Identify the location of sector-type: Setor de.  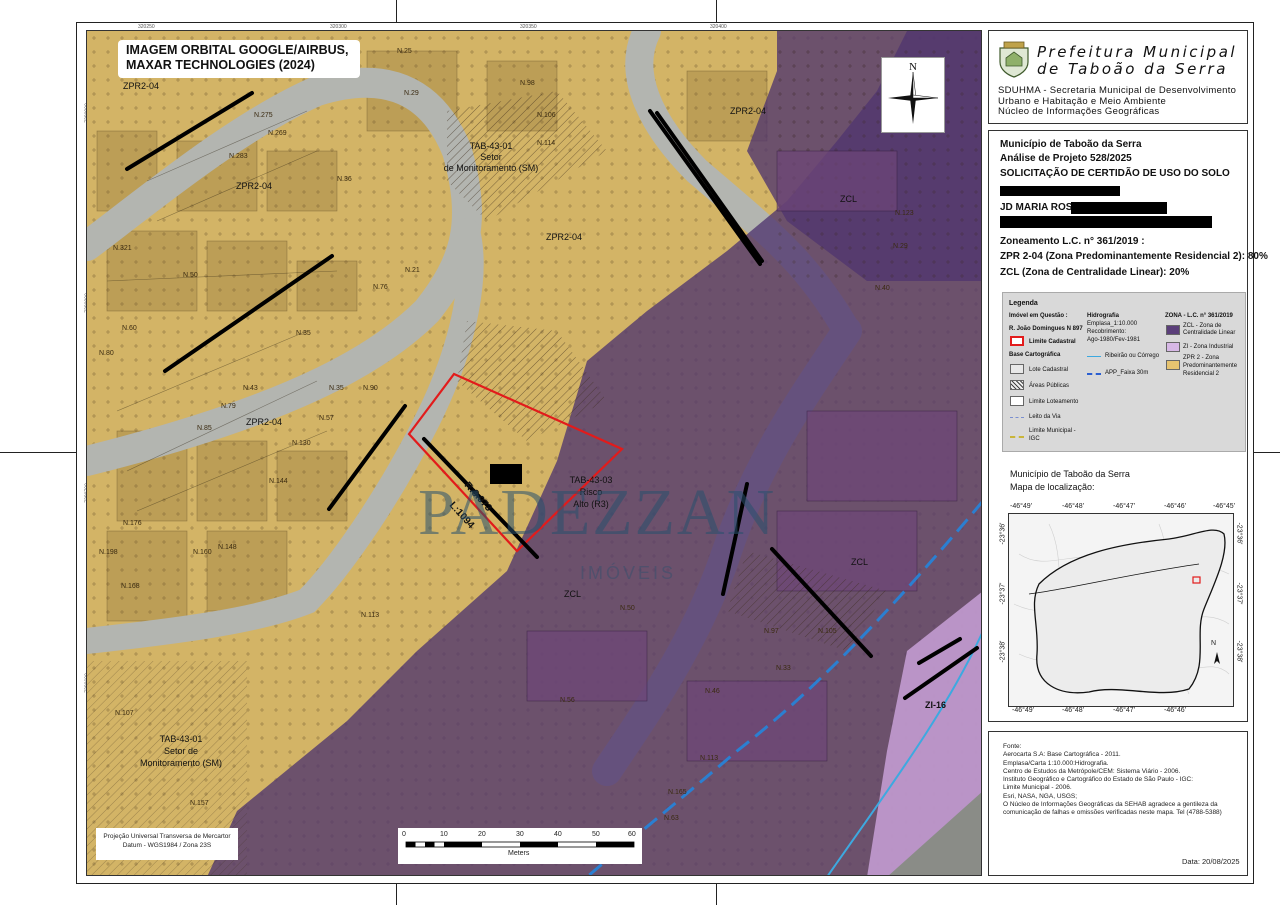
(181, 751).